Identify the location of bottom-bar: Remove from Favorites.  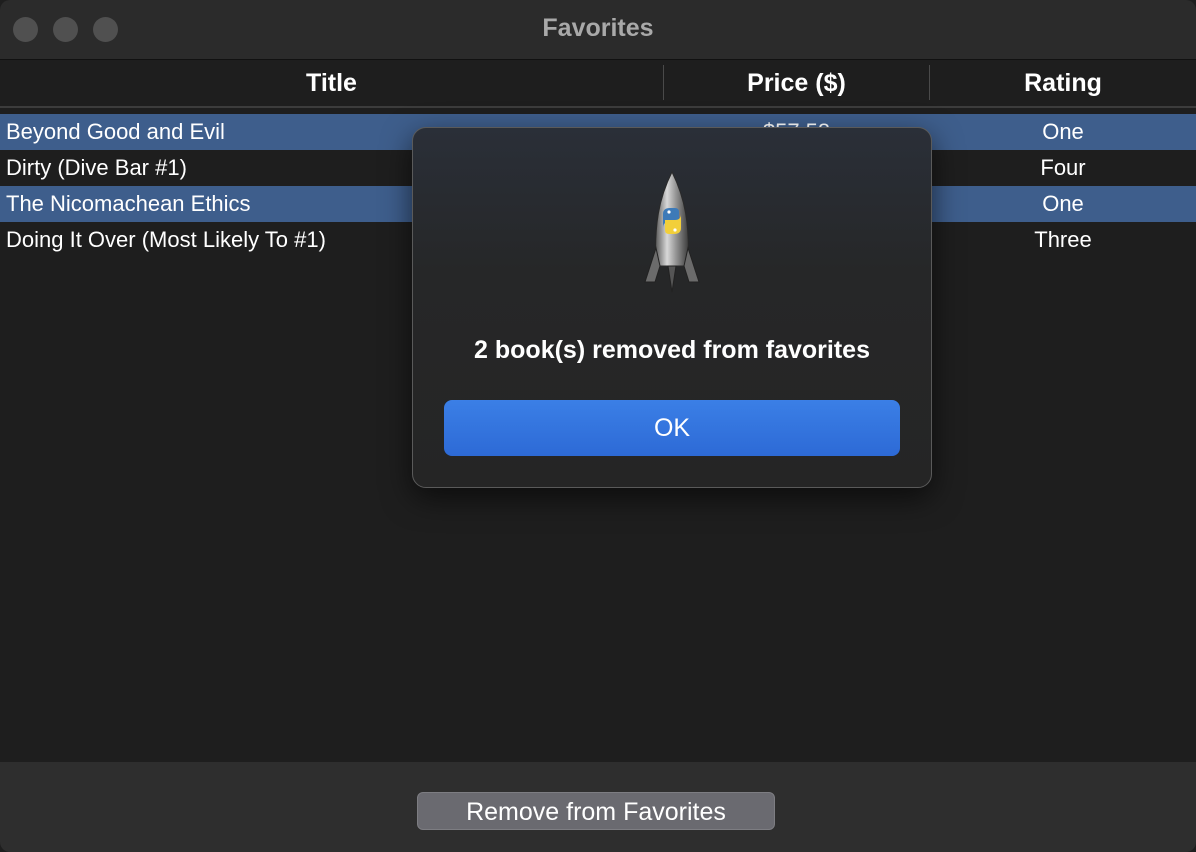
(598, 807).